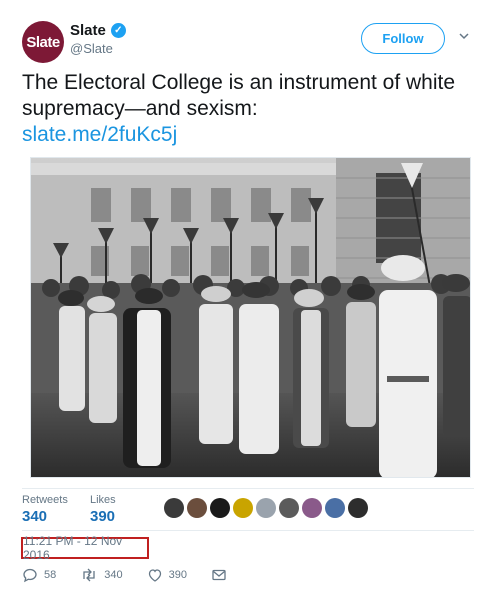 This screenshot has width=497, height=600. What do you see at coordinates (118, 30) in the screenshot?
I see `verified-badge-icon: ✓` at bounding box center [118, 30].